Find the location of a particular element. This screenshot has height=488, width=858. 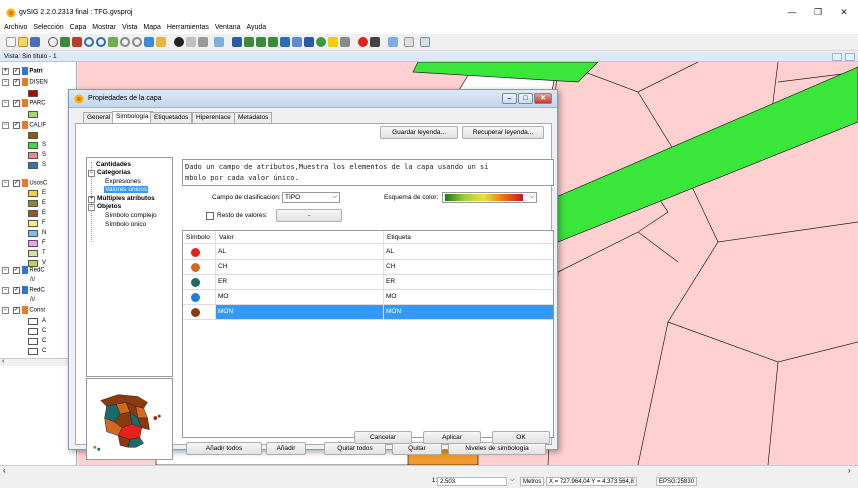

scissors-icon is located at coordinates (375, 42).